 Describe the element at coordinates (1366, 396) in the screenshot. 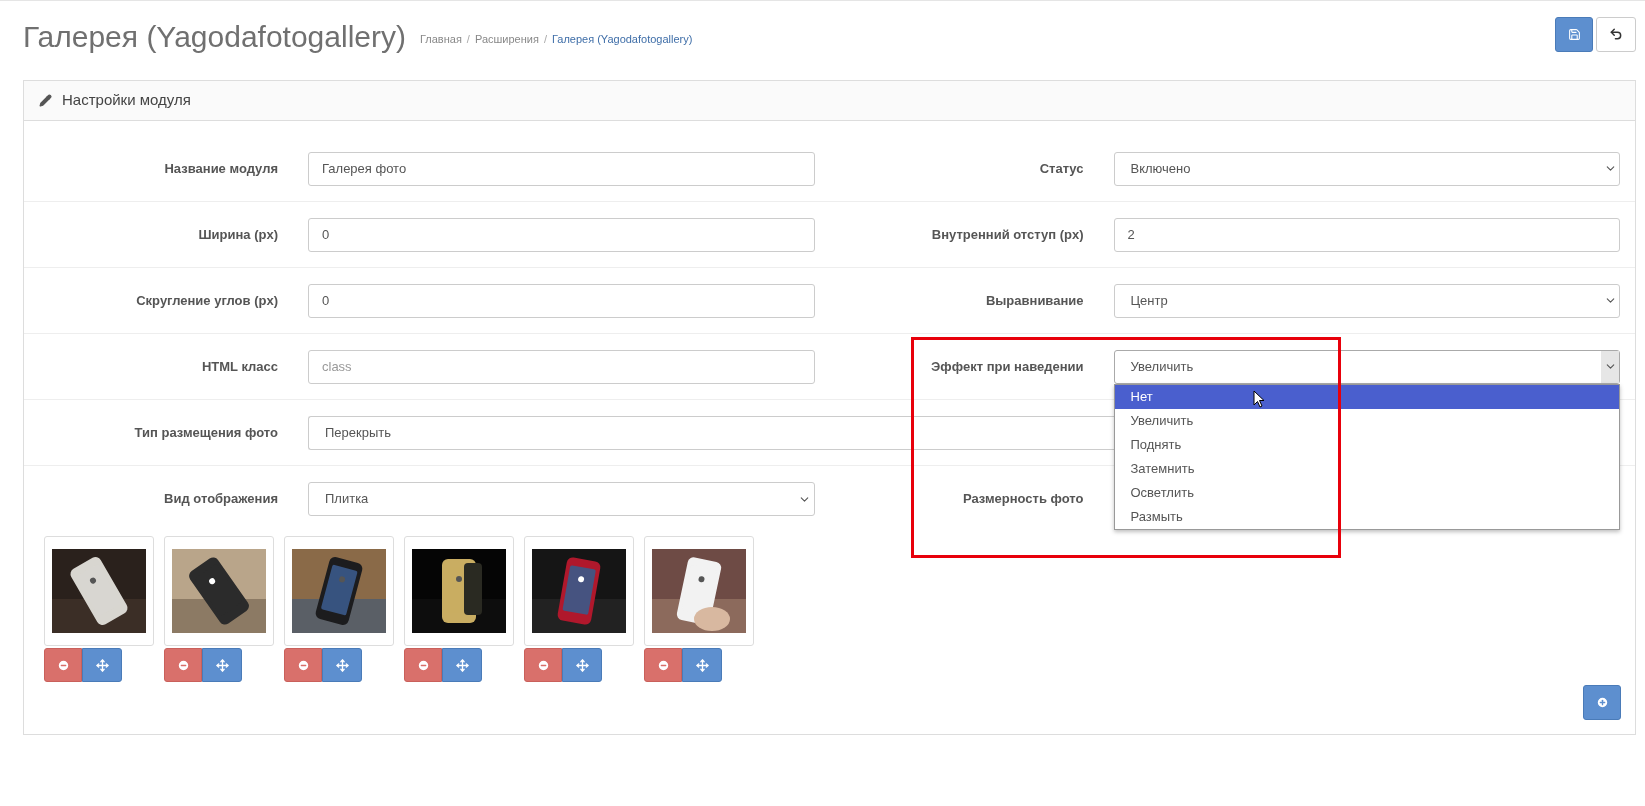

I see `dropdown-option: Нет` at that location.